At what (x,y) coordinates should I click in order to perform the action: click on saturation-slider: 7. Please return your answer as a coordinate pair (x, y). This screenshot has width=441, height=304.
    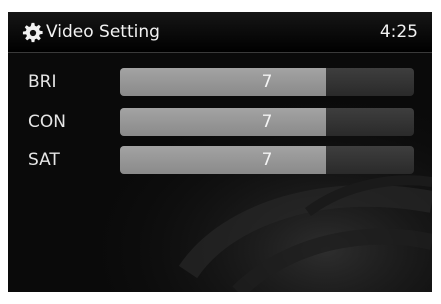
    Looking at the image, I should click on (267, 160).